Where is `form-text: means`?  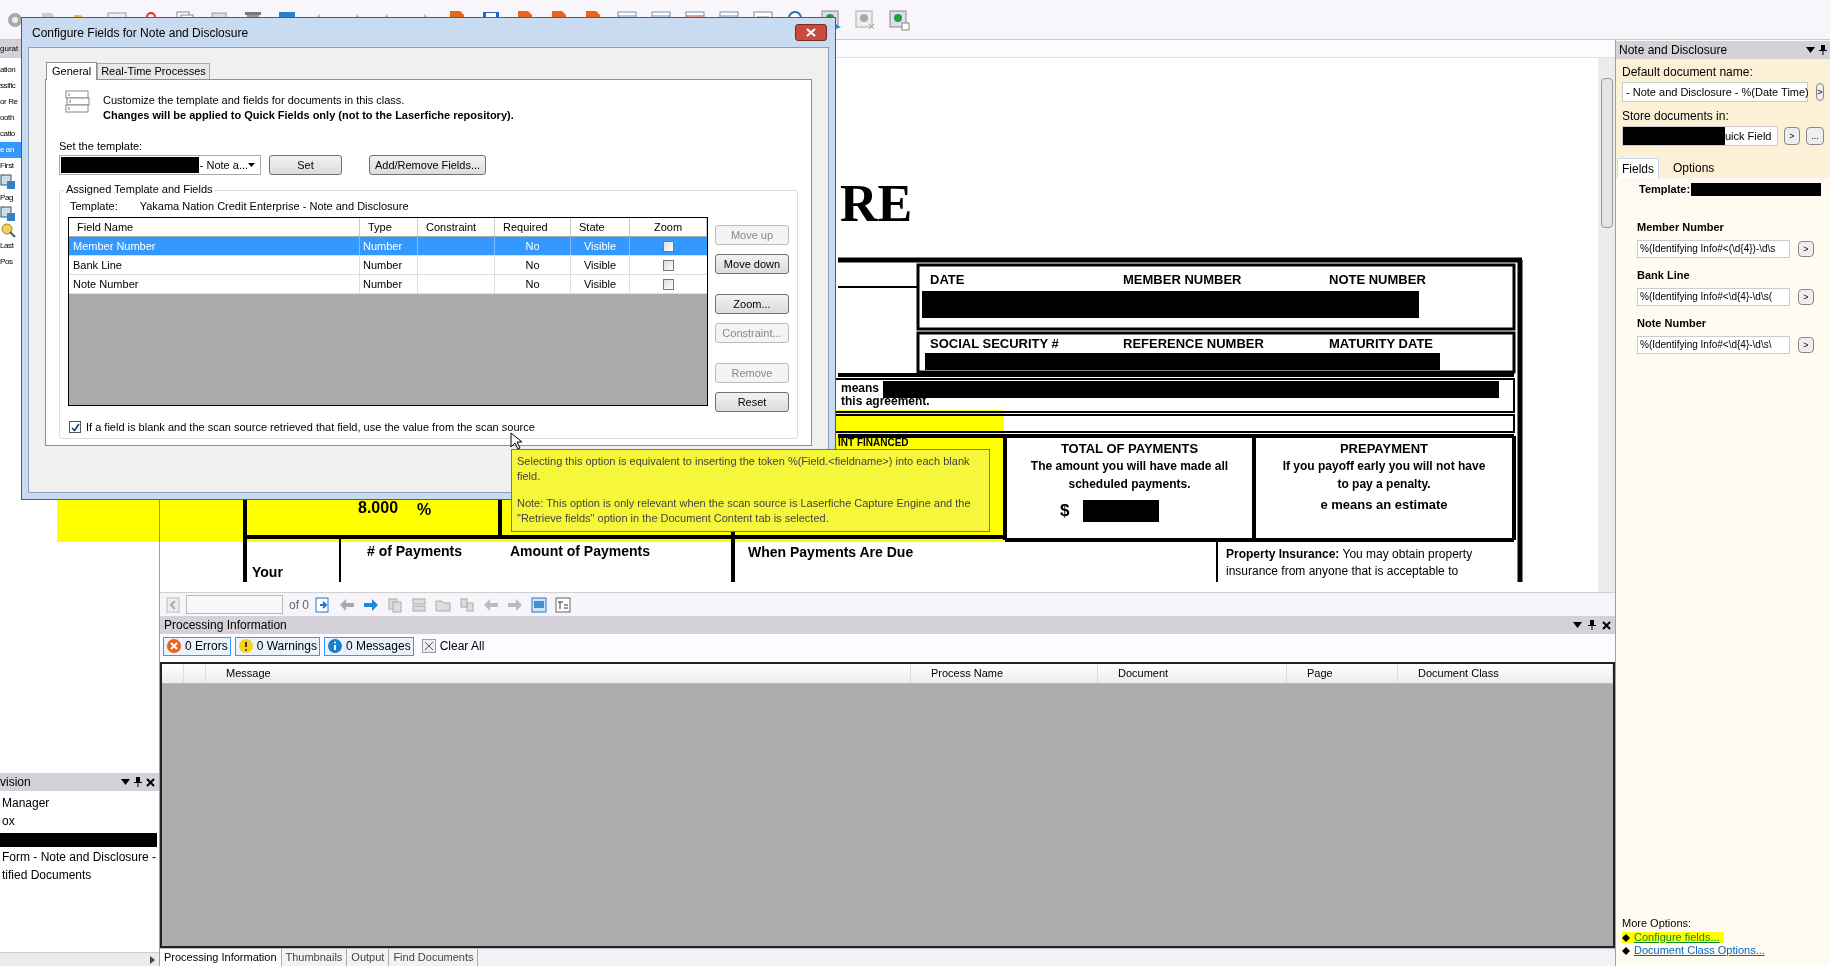
form-text: means is located at coordinates (860, 388).